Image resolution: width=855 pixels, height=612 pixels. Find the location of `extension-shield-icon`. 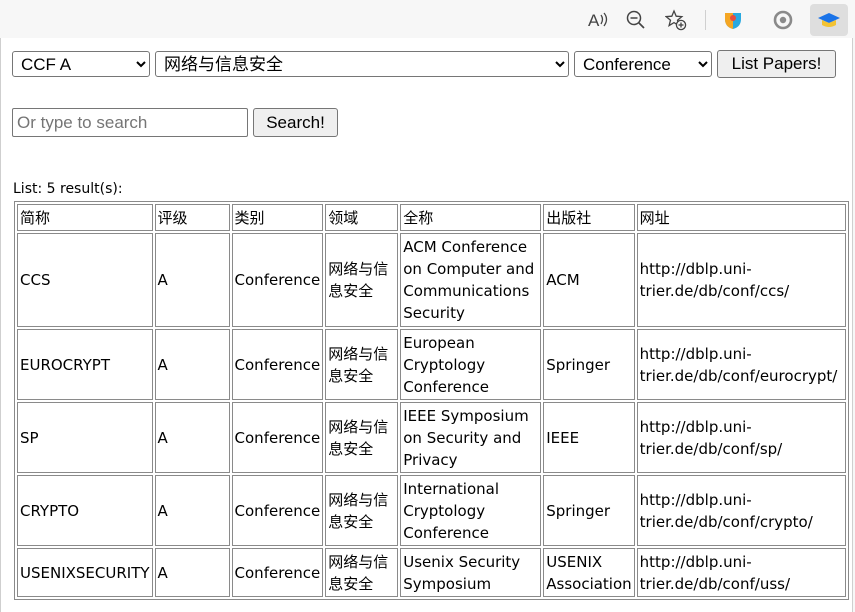

extension-shield-icon is located at coordinates (733, 20).